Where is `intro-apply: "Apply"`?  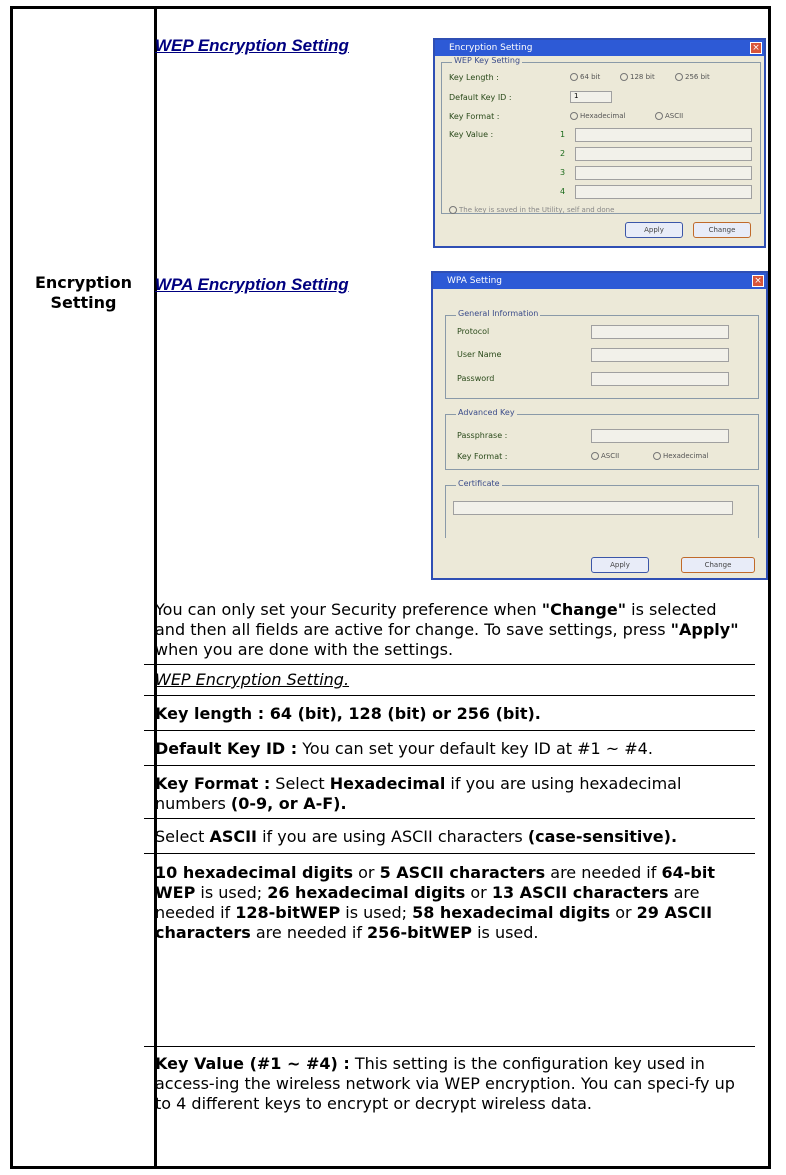 intro-apply: "Apply" is located at coordinates (704, 629).